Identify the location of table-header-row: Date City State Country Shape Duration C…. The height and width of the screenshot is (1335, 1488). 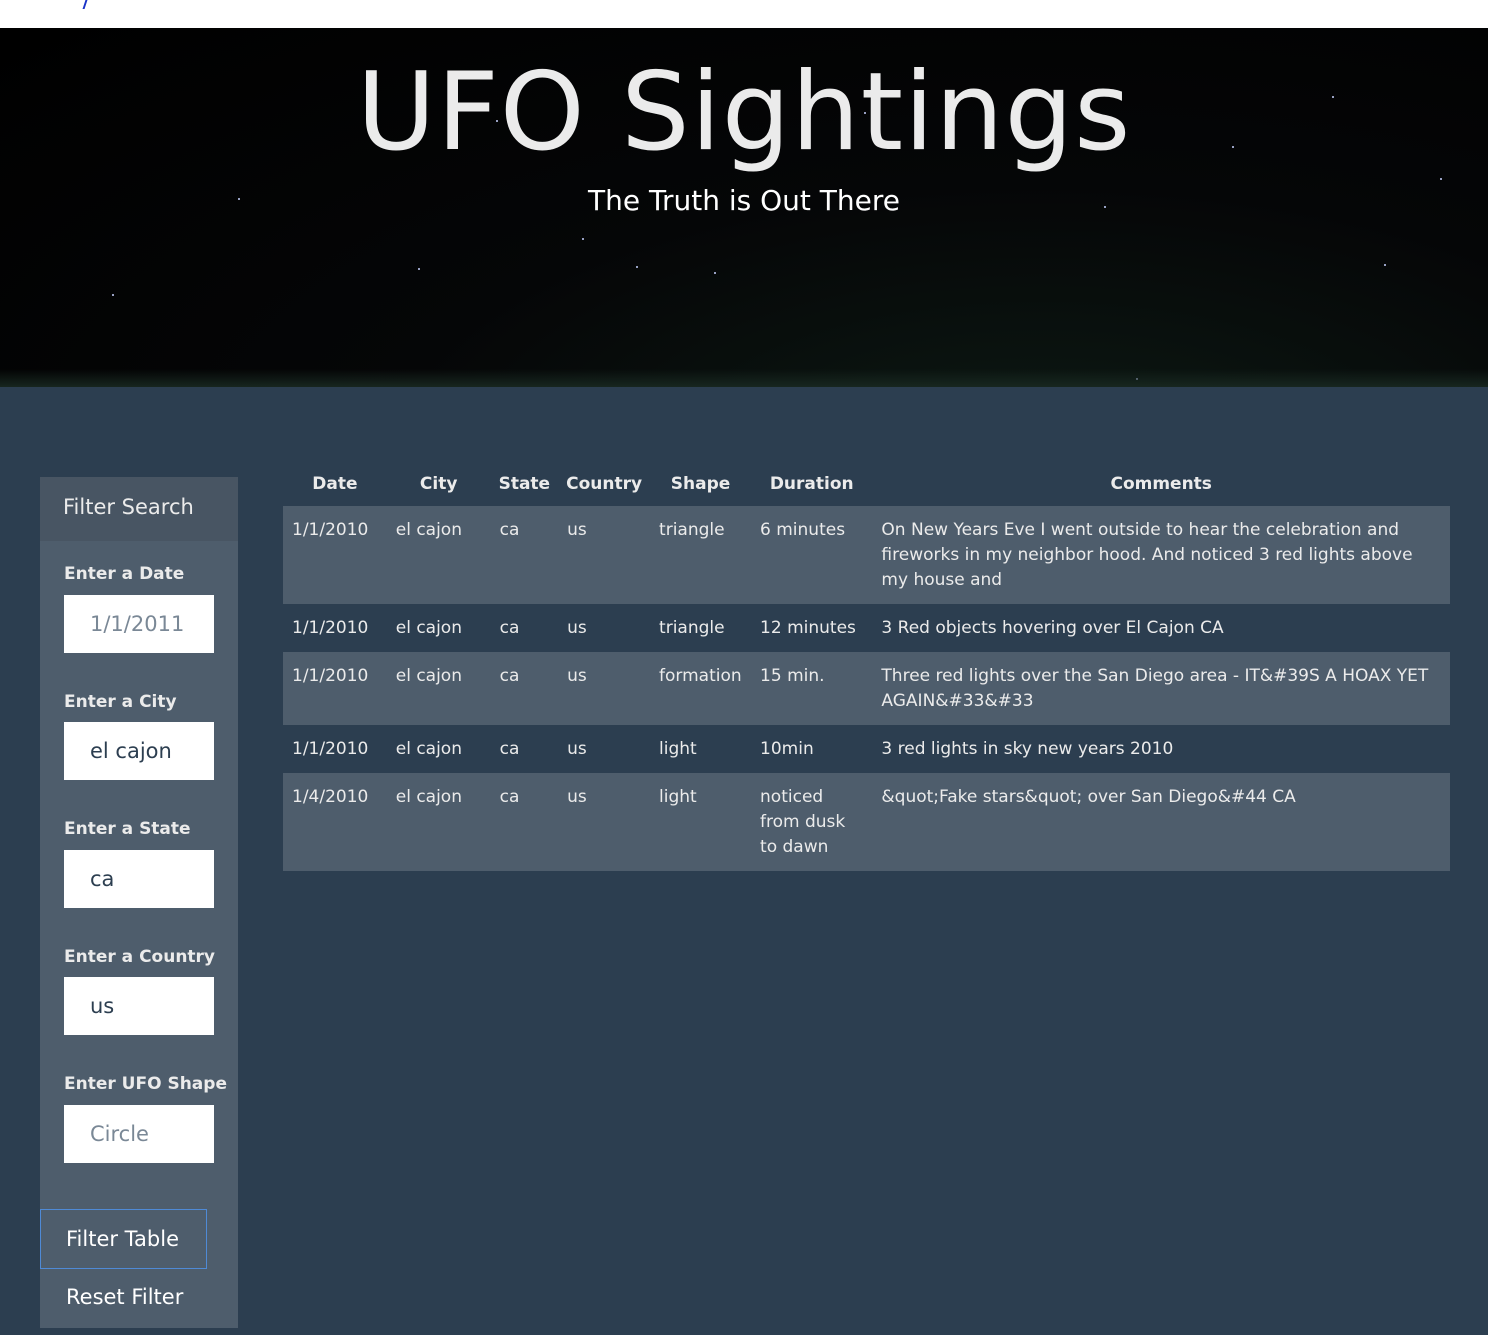
(866, 484).